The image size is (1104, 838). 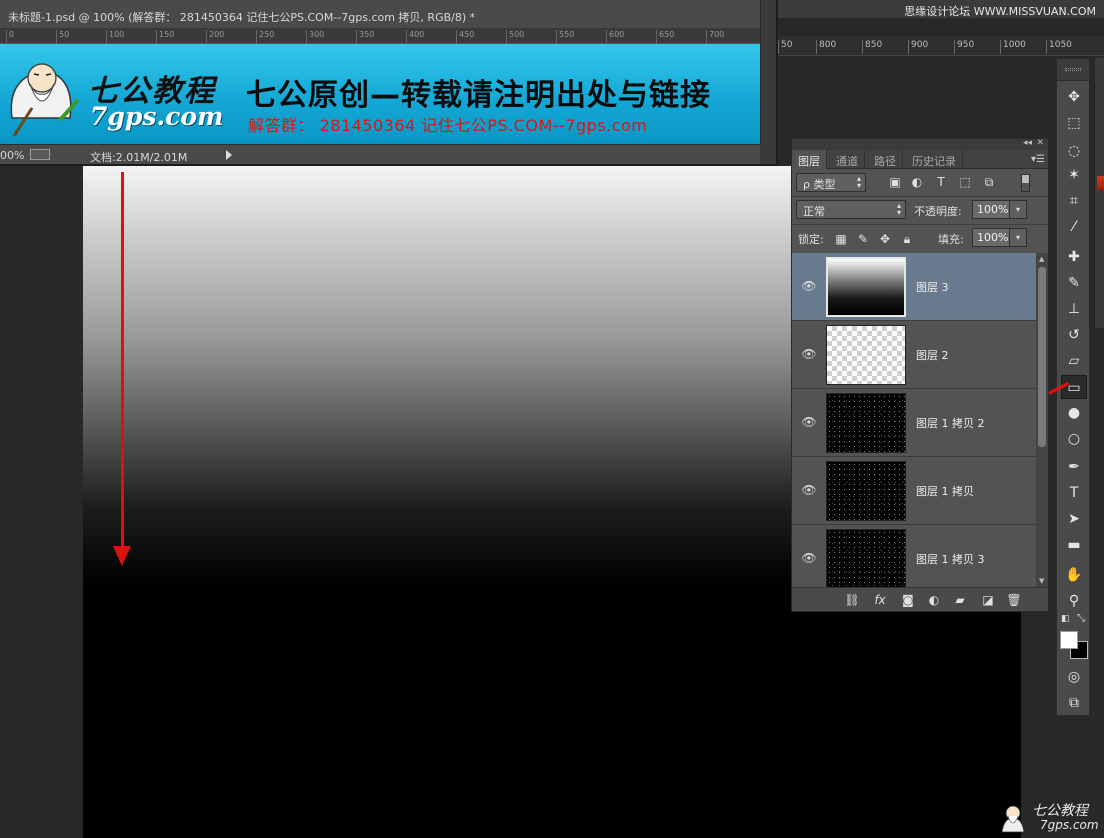 I want to click on layer-list: 👁︎ 图层 3 👁︎ 图层 2 👁︎ 图层 1 拷贝 2 👁︎ 图层 1 拷贝, so click(x=914, y=420).